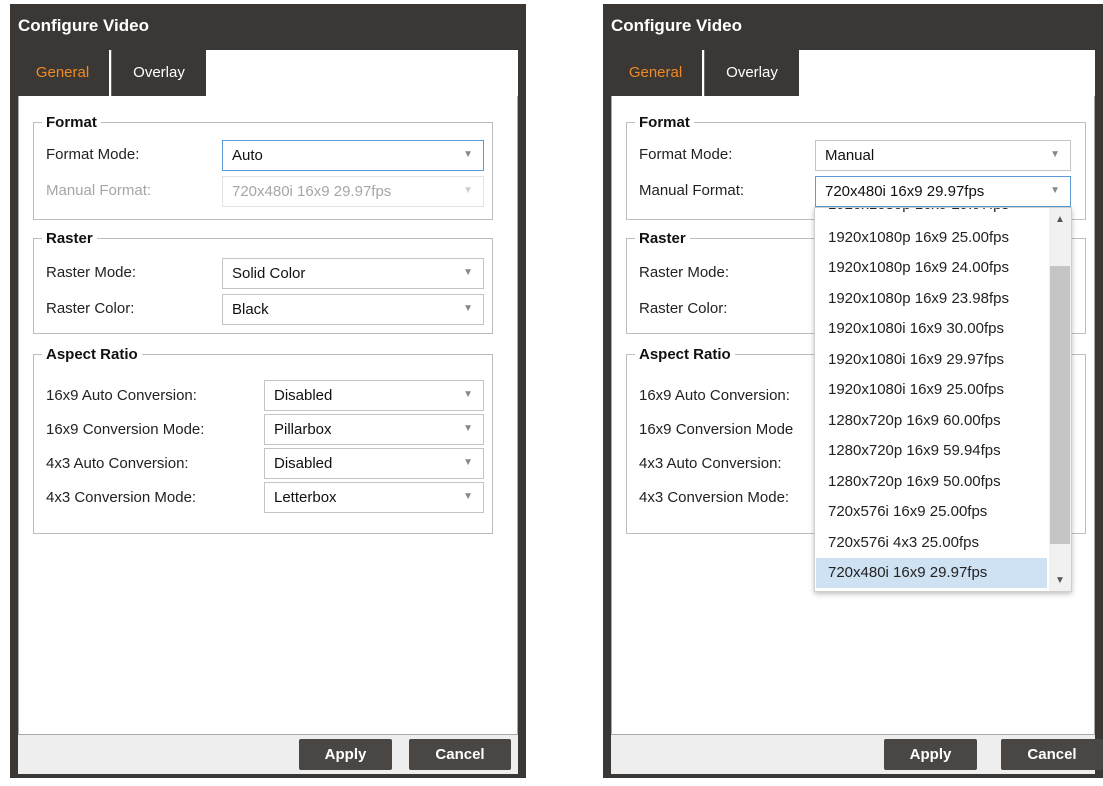 Image resolution: width=1103 pixels, height=786 pixels. I want to click on dropdown-option: 1280x720p 16x9 50.00fps, so click(931, 482).